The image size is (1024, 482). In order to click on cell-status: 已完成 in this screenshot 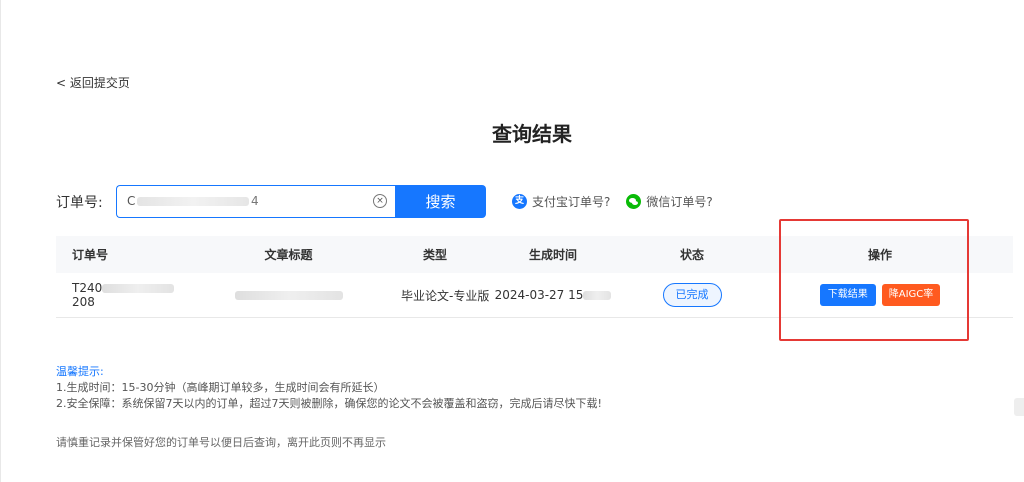, I will do `click(692, 295)`.